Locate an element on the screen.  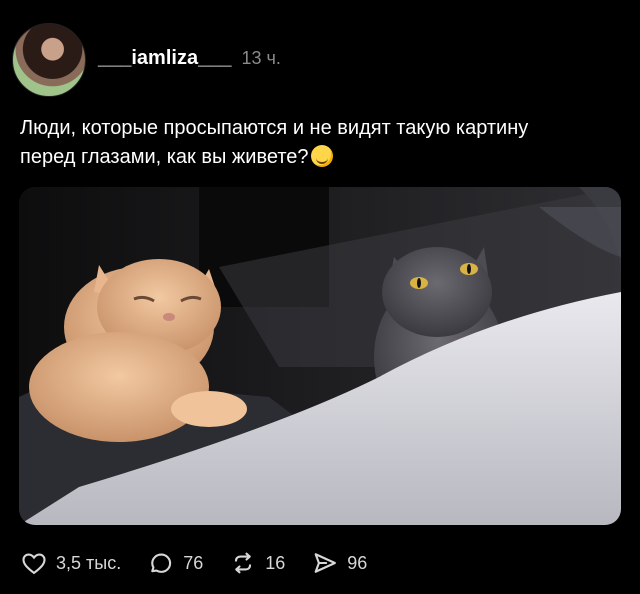
share-button: 96 is located at coordinates (339, 563).